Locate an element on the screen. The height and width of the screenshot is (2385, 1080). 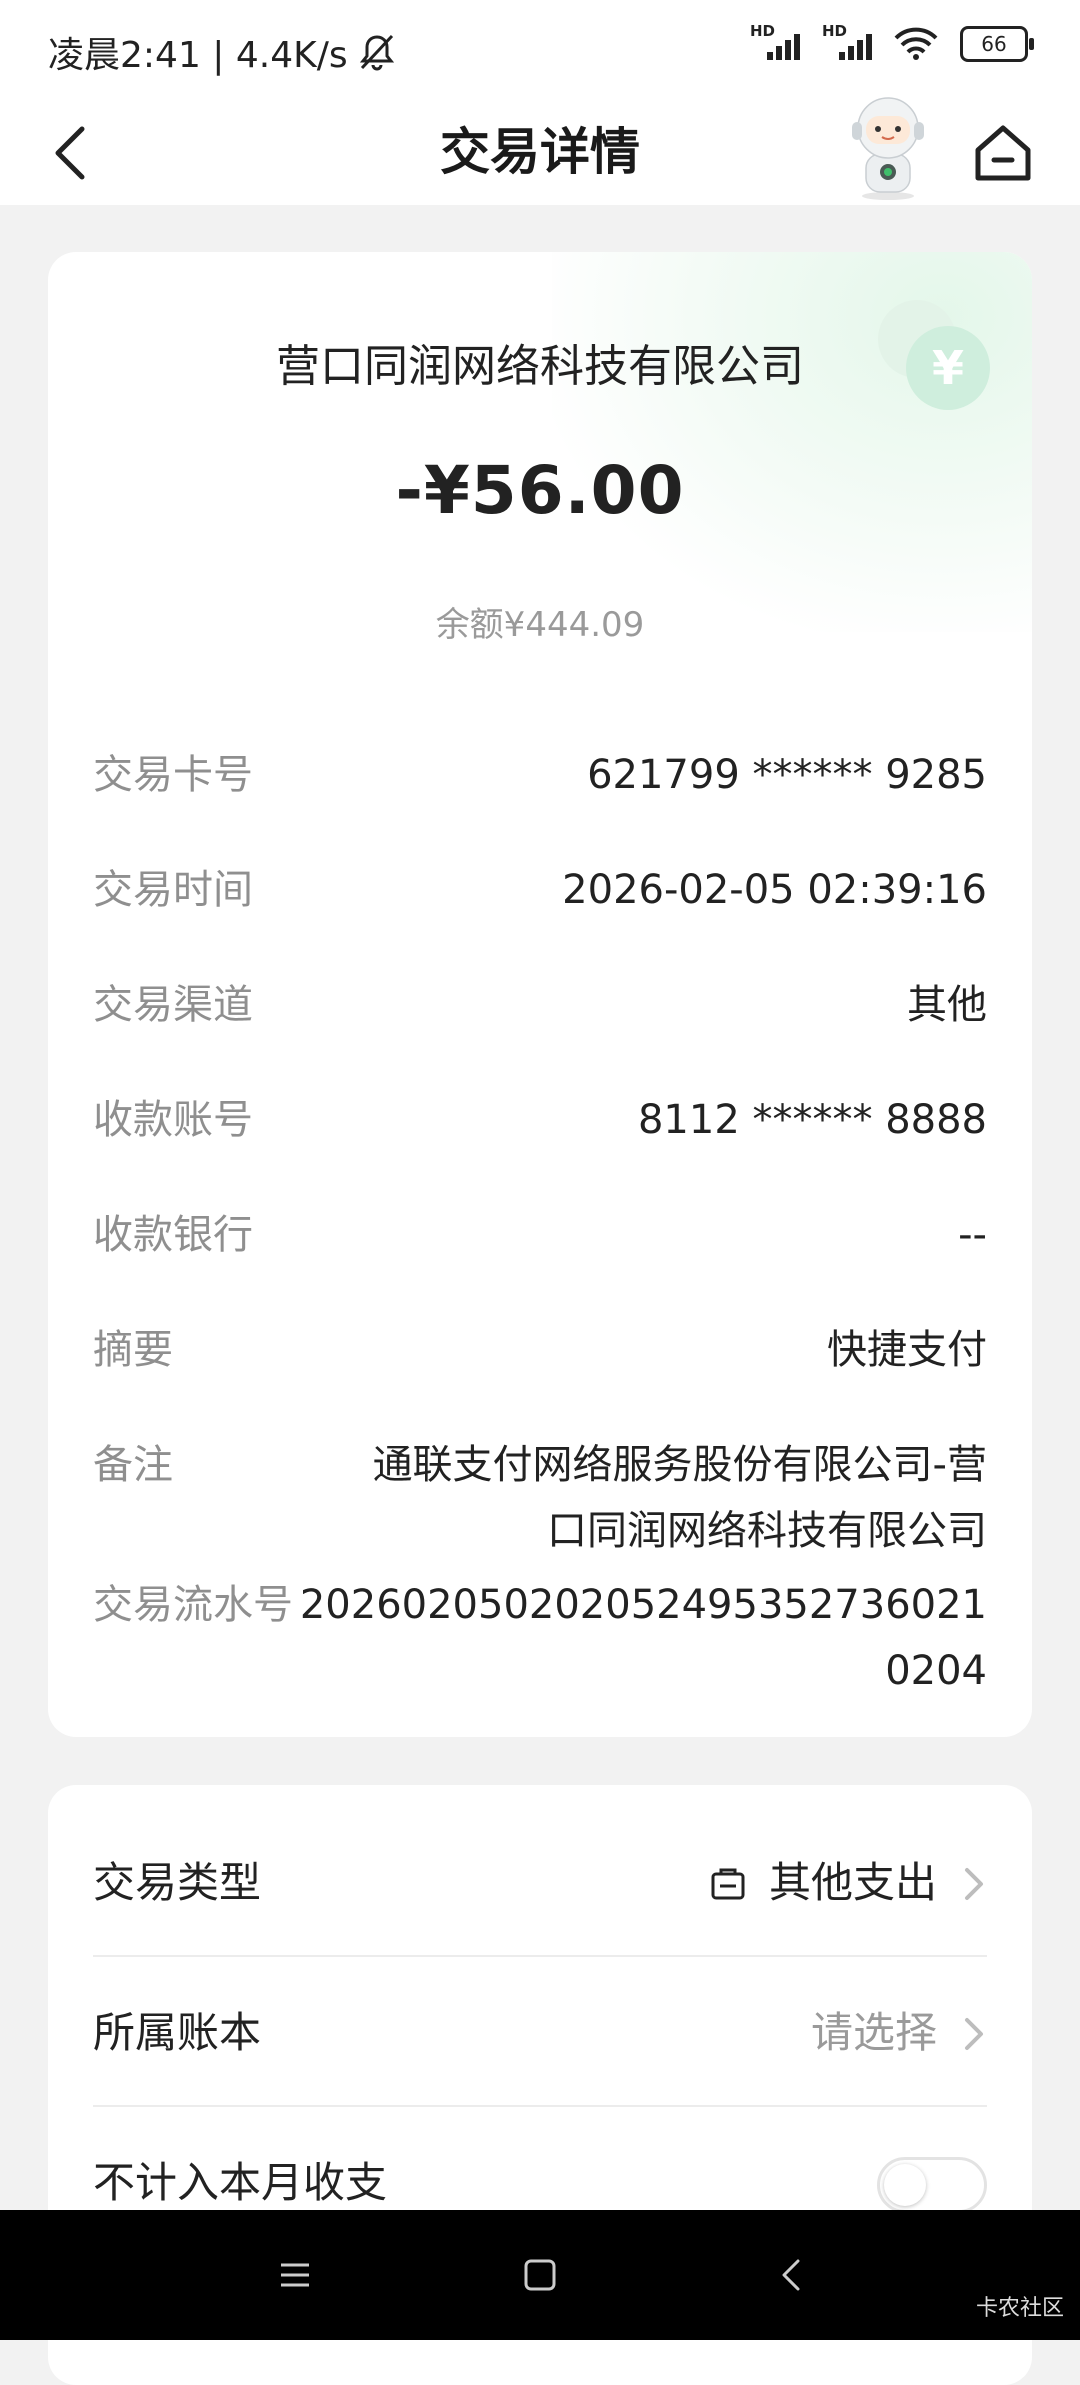
detail-value: 621799 ****** 9285 is located at coordinates (787, 775).